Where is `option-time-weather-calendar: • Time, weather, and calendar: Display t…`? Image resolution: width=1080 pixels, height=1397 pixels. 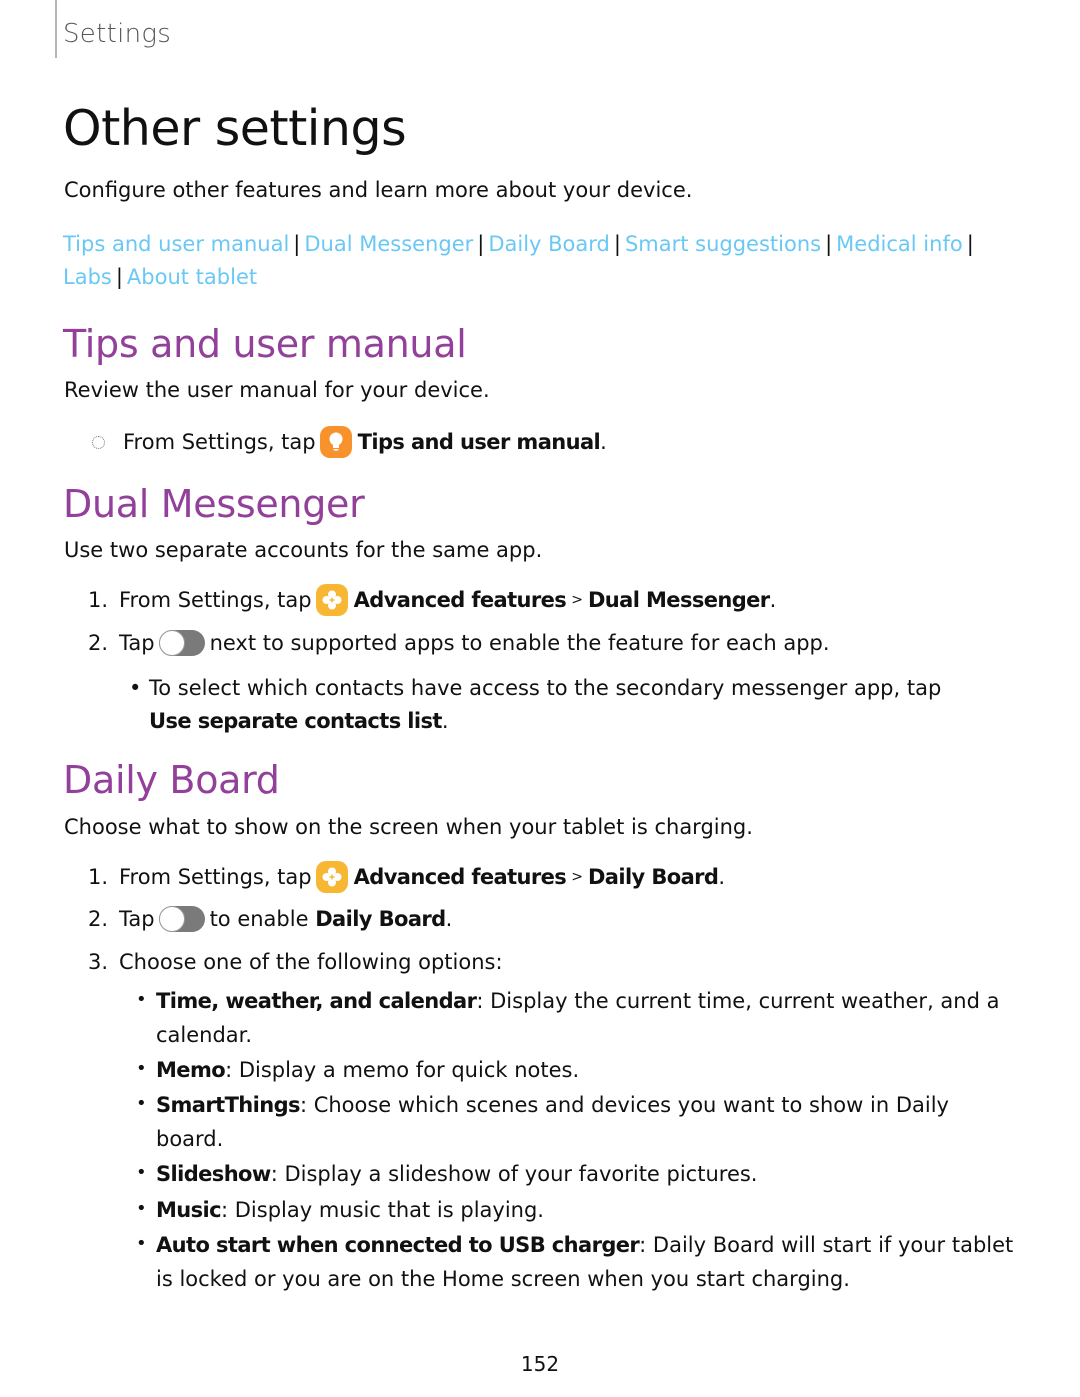 option-time-weather-calendar: • Time, weather, and calendar: Display t… is located at coordinates (576, 1018).